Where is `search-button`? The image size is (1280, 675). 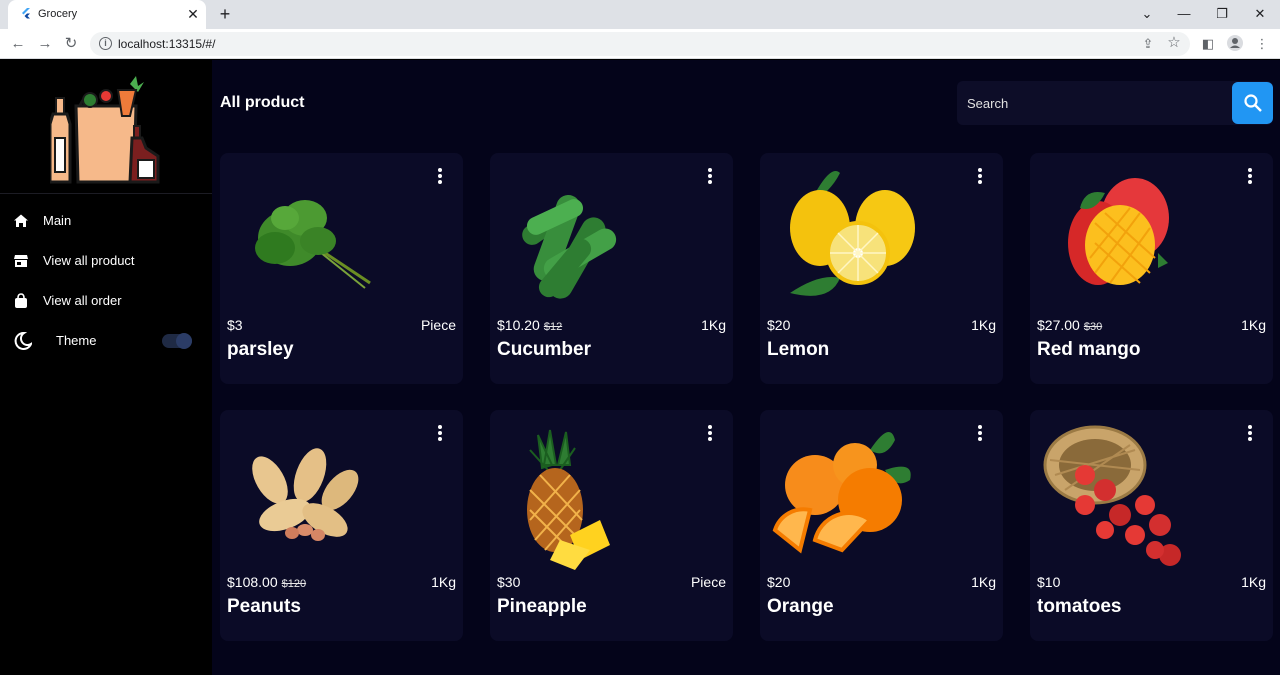 search-button is located at coordinates (1252, 103).